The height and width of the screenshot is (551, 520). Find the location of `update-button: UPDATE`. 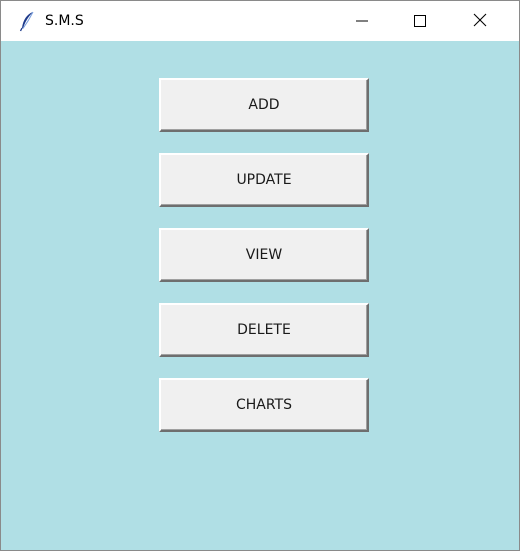

update-button: UPDATE is located at coordinates (264, 180).